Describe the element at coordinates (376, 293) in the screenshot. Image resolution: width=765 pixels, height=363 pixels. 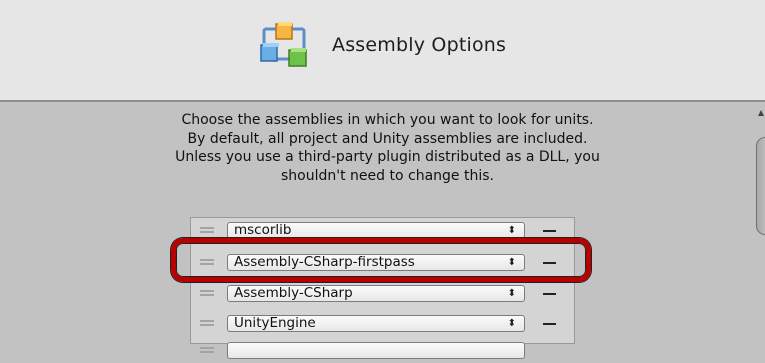
I see `assembly-dropdown: Assembly-CSharp ⬍` at that location.